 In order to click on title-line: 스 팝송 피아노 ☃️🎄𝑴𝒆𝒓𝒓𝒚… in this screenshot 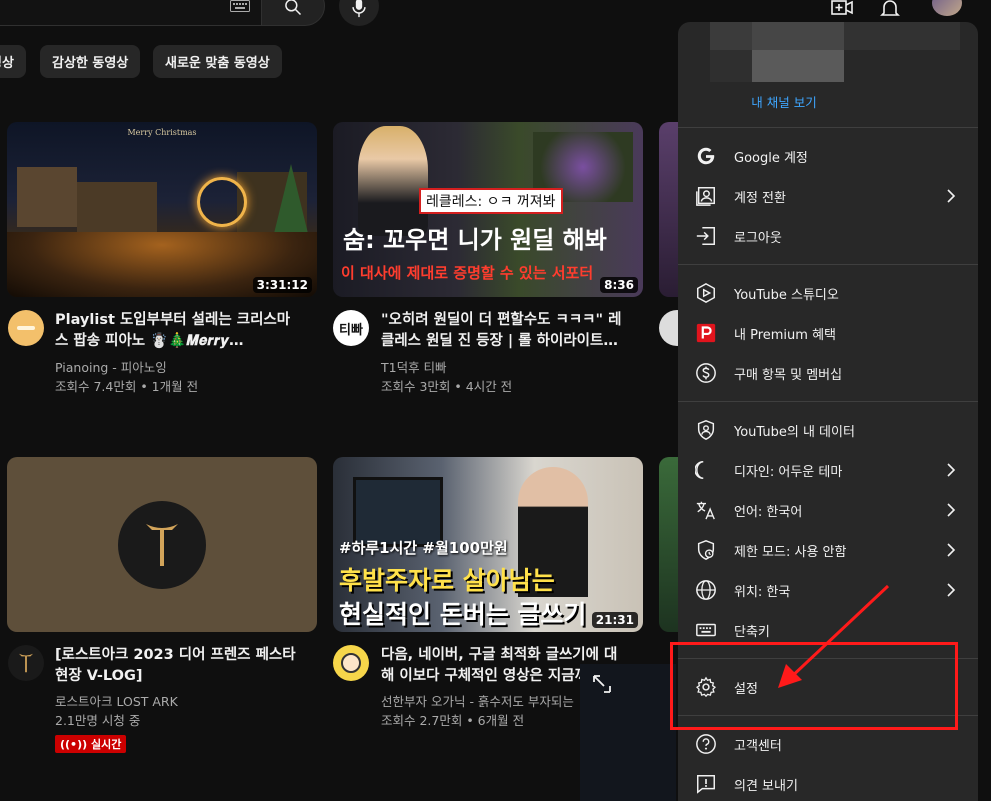, I will do `click(149, 341)`.